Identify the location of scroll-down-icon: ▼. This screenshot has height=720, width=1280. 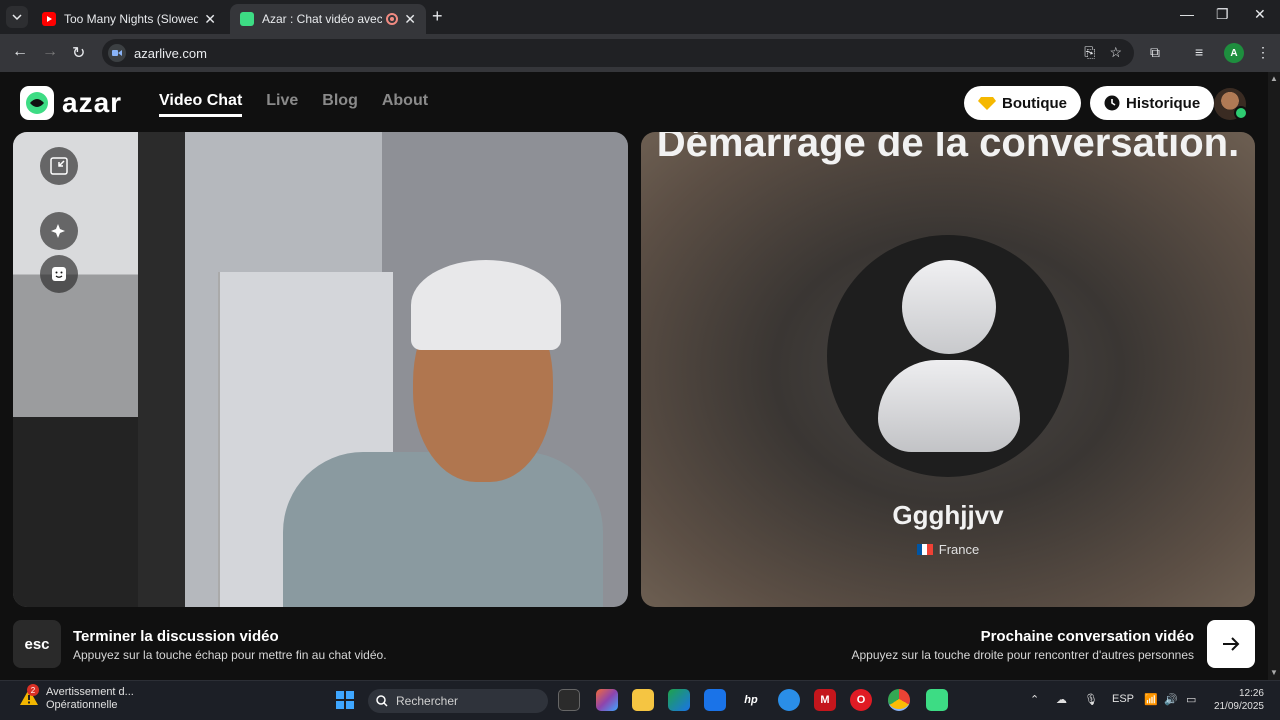
(1274, 672).